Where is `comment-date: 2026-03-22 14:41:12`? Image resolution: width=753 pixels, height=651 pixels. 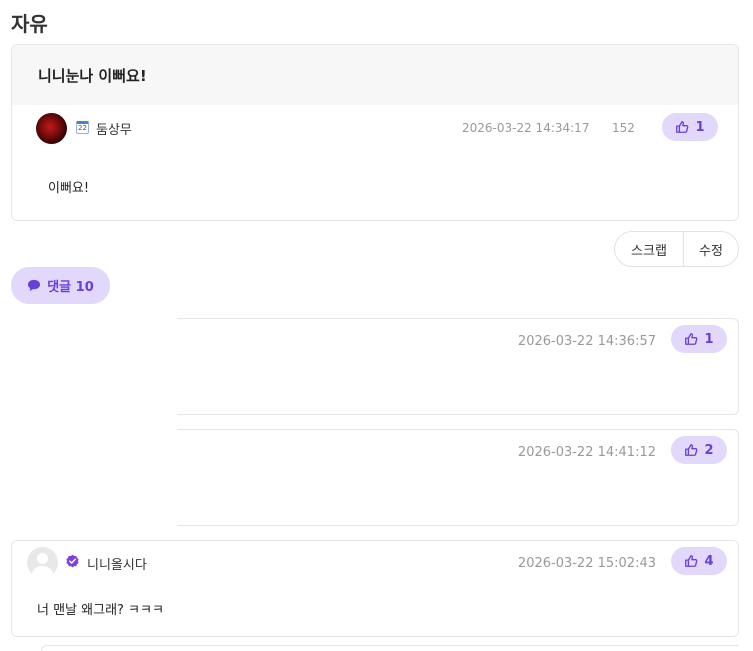 comment-date: 2026-03-22 14:41:12 is located at coordinates (586, 452).